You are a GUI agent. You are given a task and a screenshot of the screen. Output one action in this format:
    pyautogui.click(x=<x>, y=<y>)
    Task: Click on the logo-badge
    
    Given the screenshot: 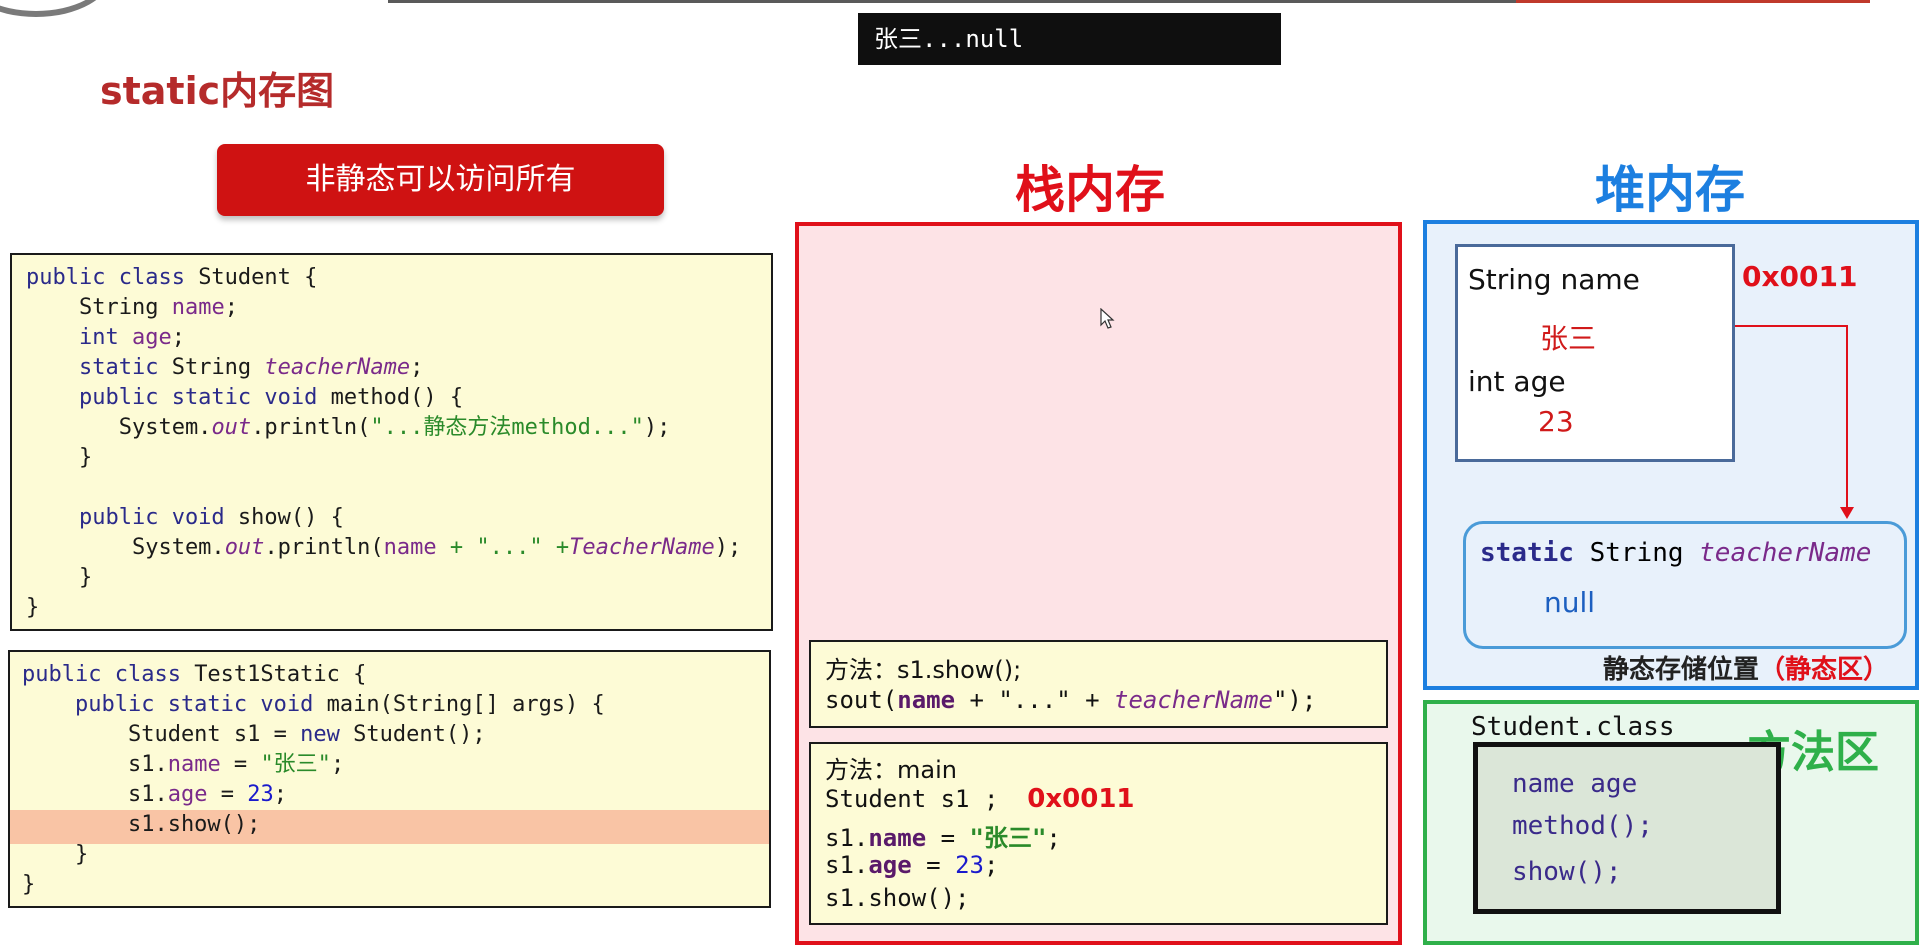 What is the action you would take?
    pyautogui.click(x=56, y=8)
    